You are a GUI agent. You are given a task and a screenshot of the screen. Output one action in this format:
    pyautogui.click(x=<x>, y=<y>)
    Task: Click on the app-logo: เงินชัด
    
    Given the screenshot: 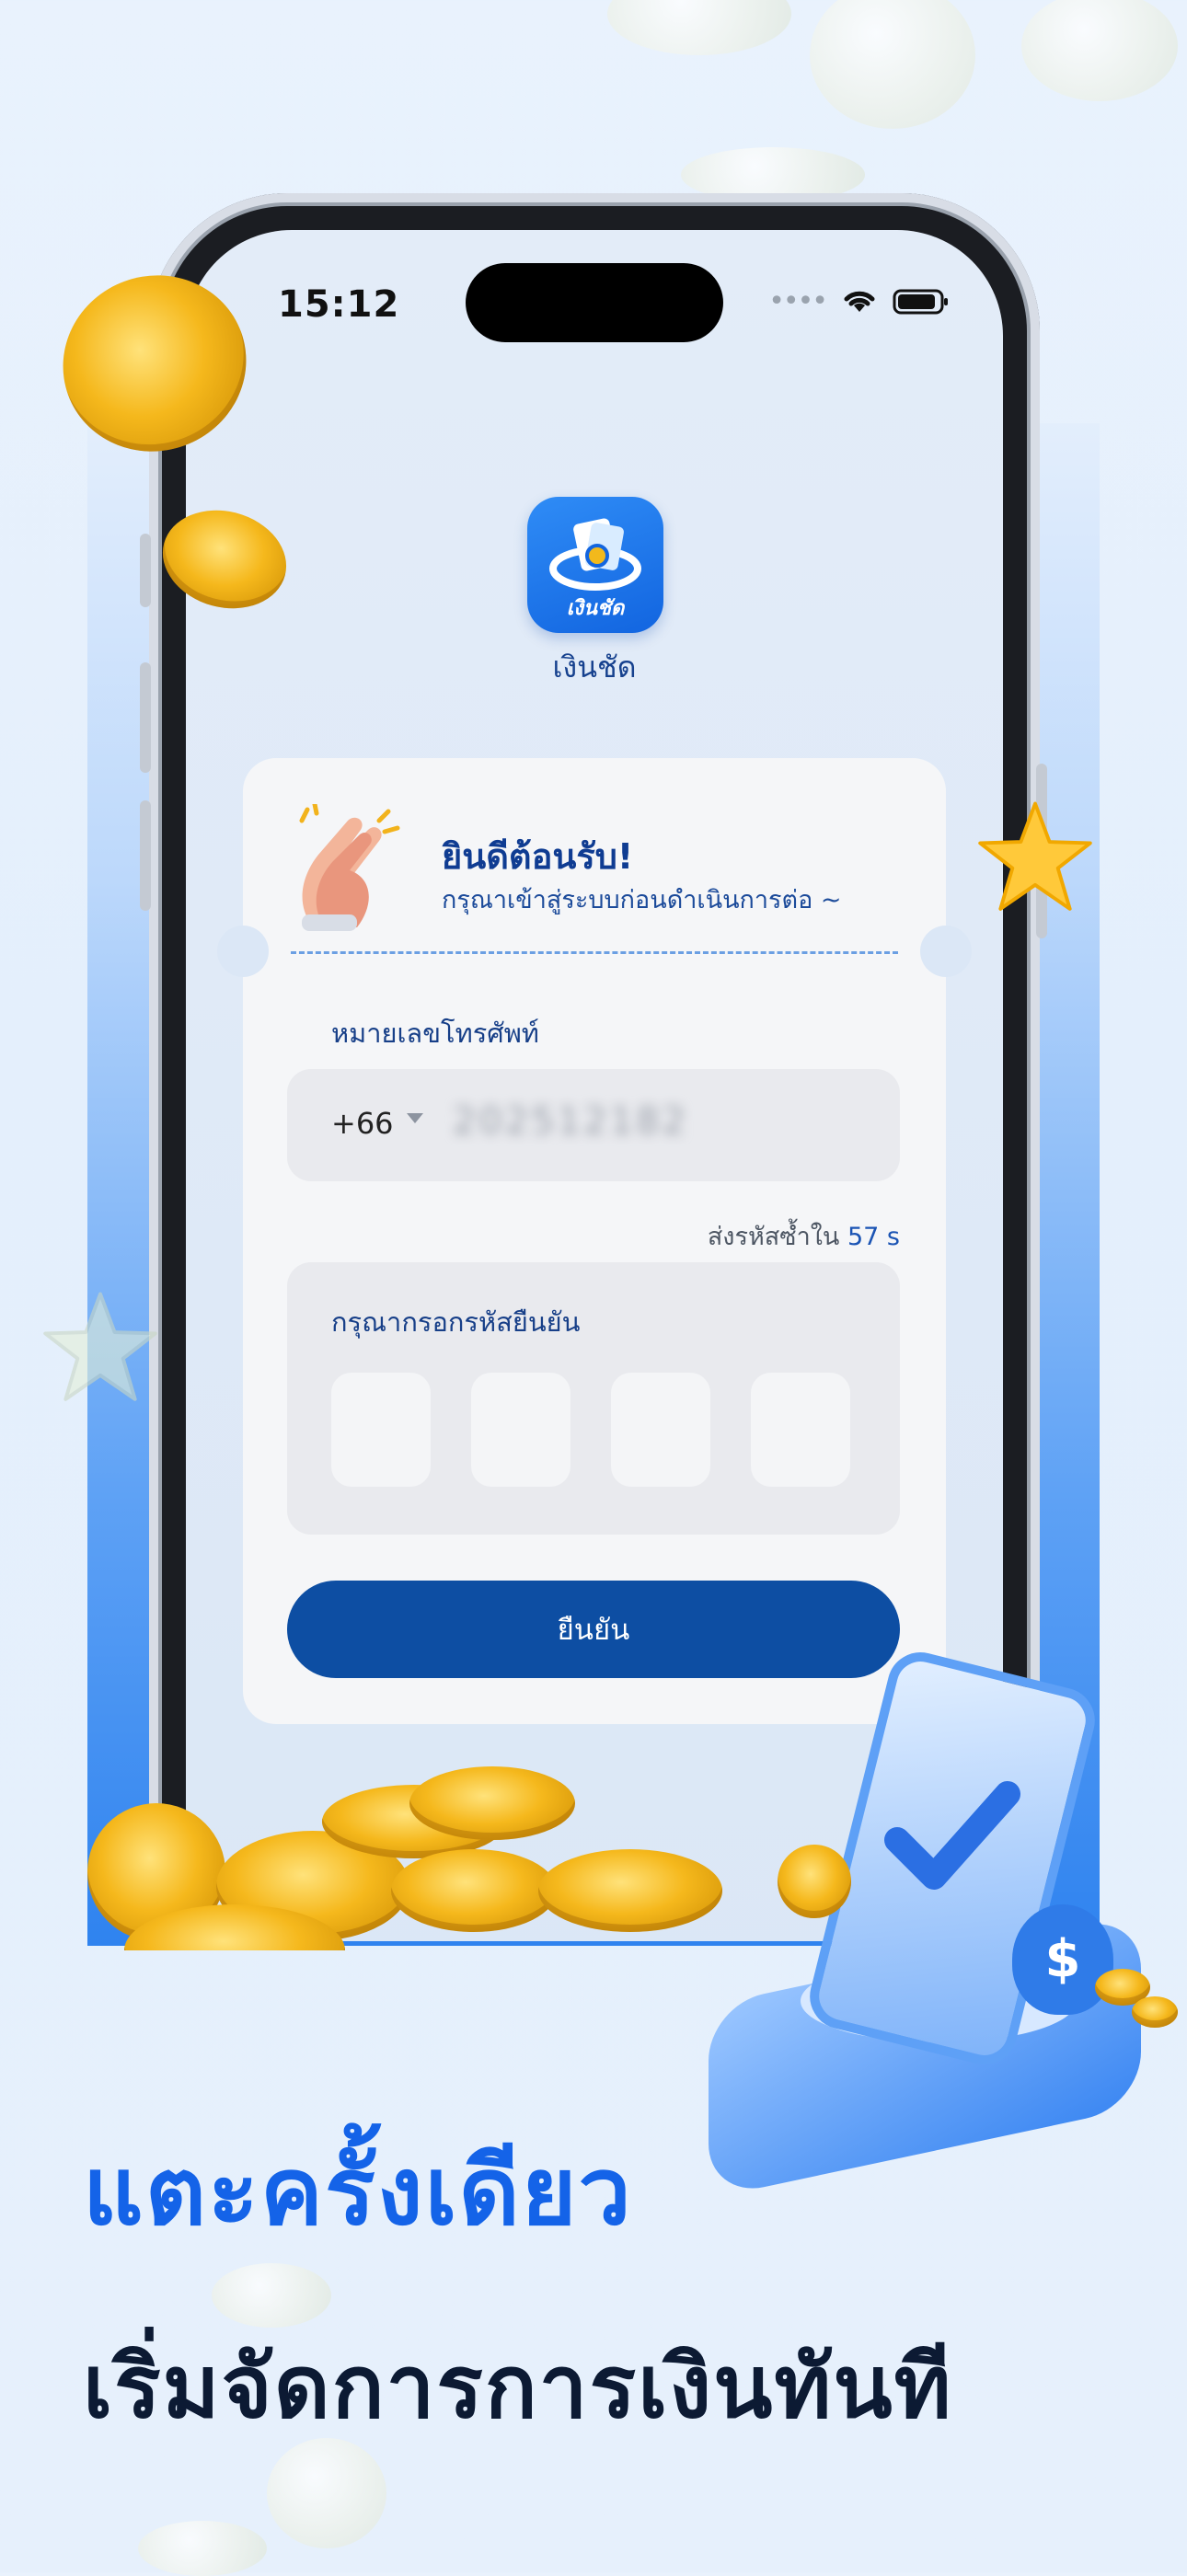 What is the action you would take?
    pyautogui.click(x=595, y=565)
    